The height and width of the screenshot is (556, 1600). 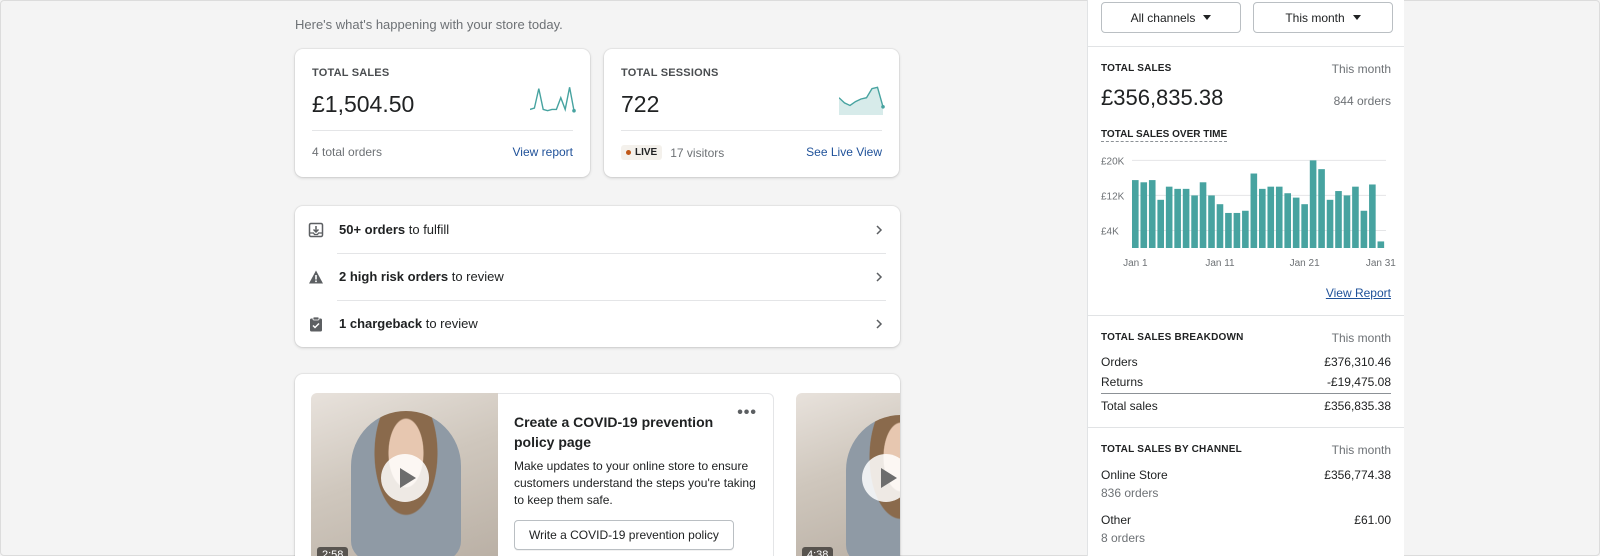 What do you see at coordinates (1135, 263) in the screenshot?
I see `x-tick-label: Jan 1` at bounding box center [1135, 263].